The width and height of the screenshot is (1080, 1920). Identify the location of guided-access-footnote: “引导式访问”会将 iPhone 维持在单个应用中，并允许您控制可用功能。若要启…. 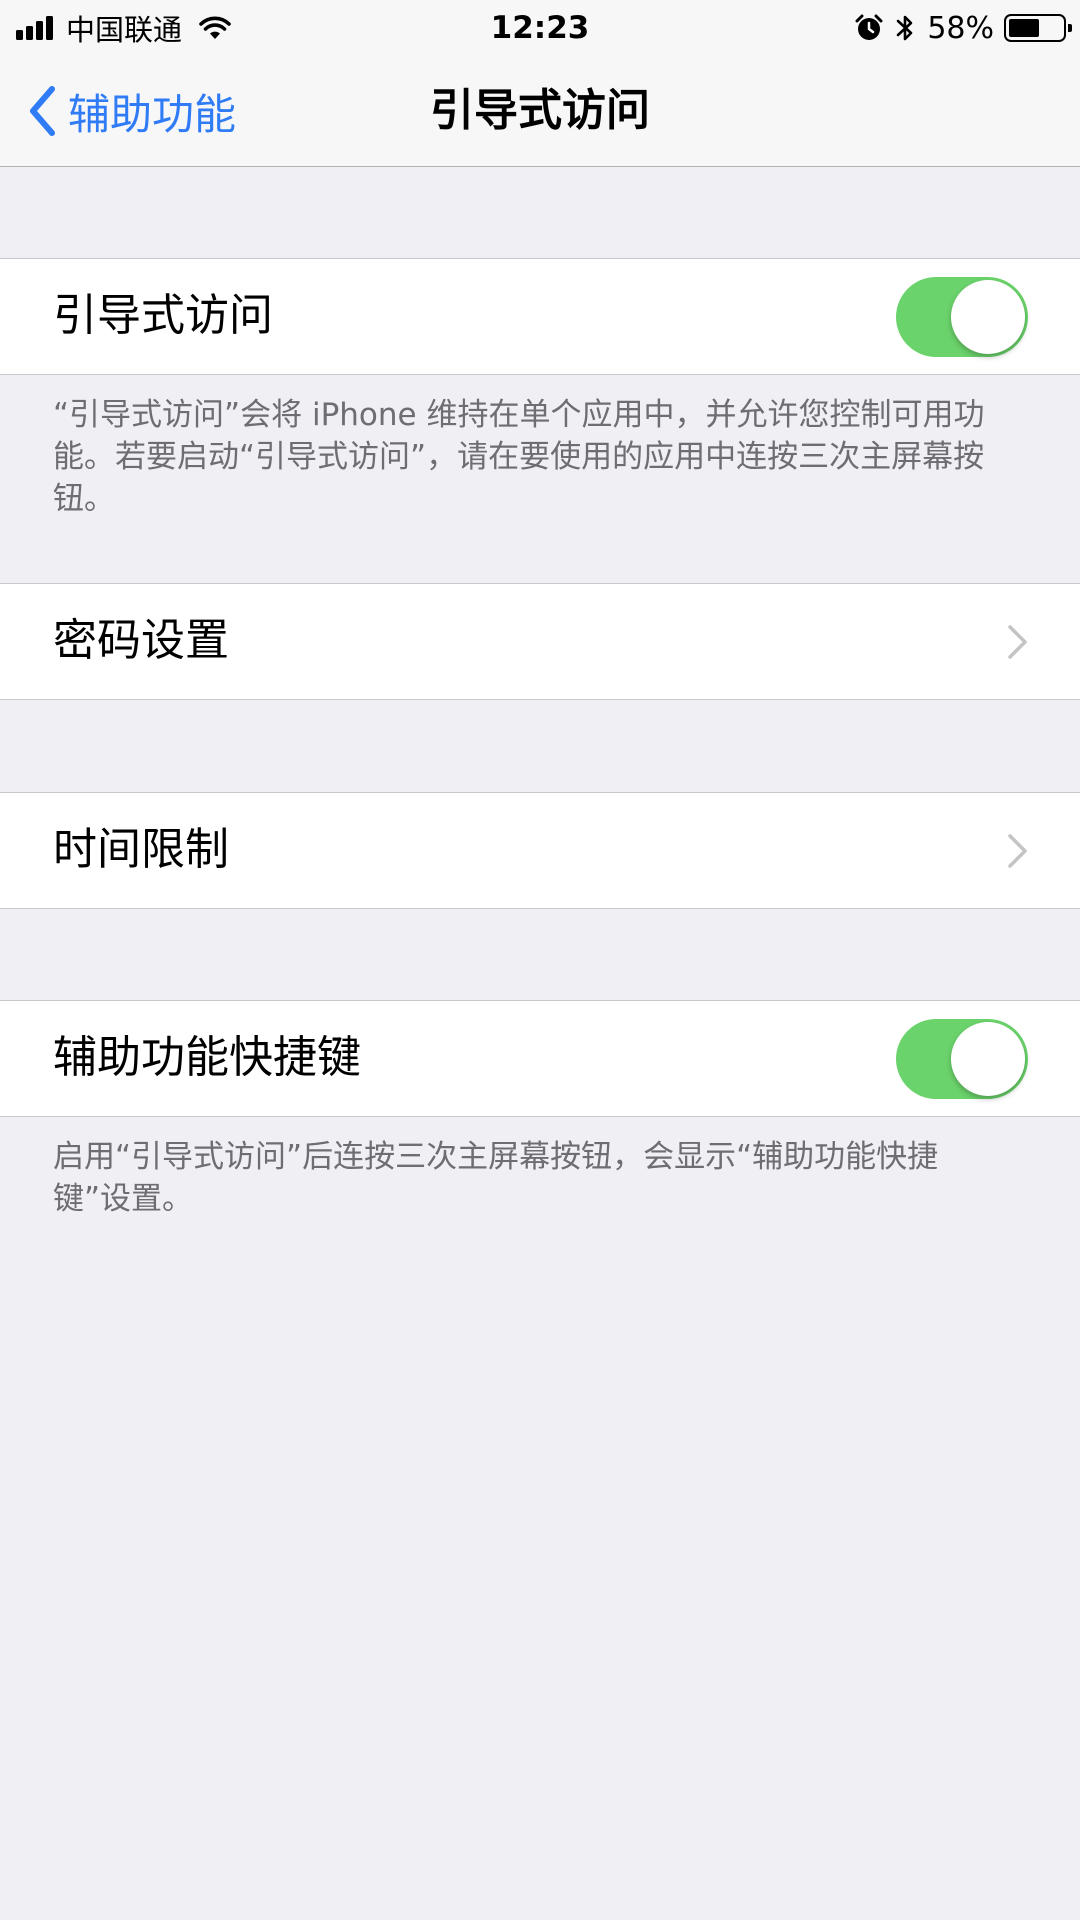
(519, 457).